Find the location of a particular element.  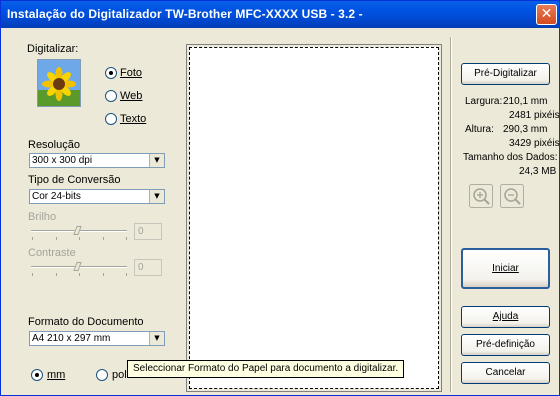

scan-type-web-label: Web is located at coordinates (131, 96).